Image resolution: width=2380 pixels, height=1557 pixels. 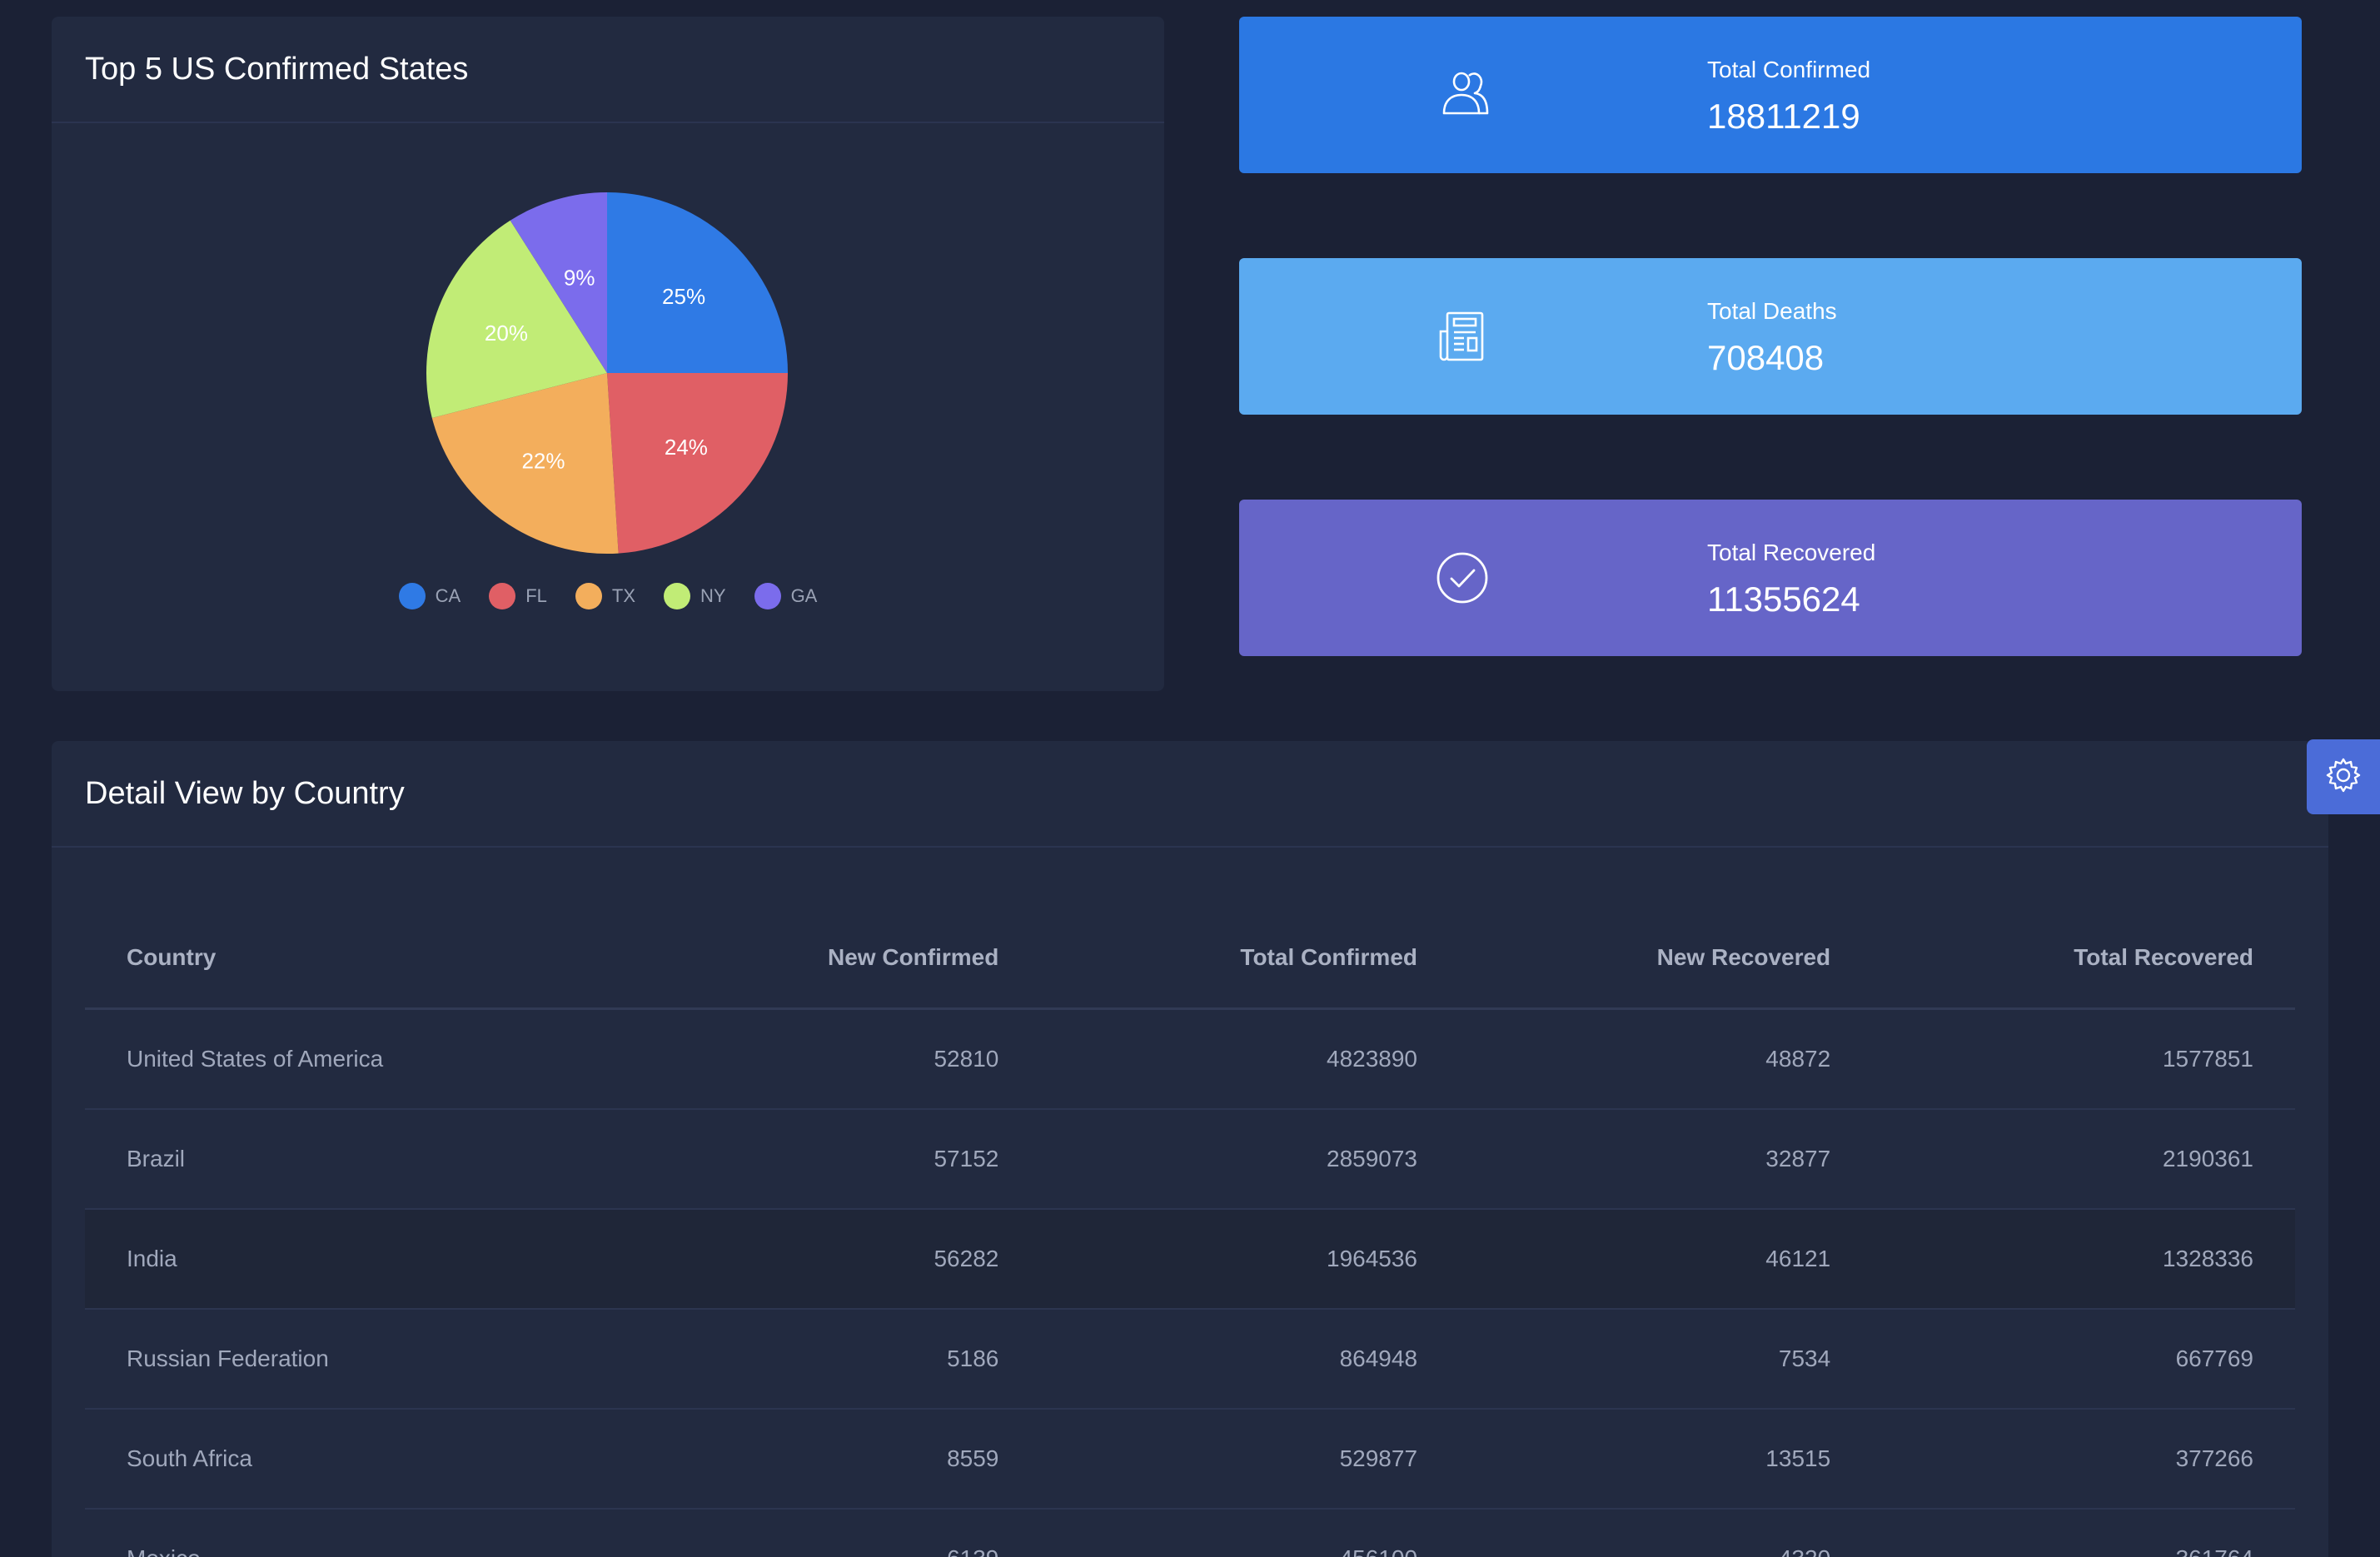 What do you see at coordinates (543, 460) in the screenshot?
I see `pie-slice-label: 22%` at bounding box center [543, 460].